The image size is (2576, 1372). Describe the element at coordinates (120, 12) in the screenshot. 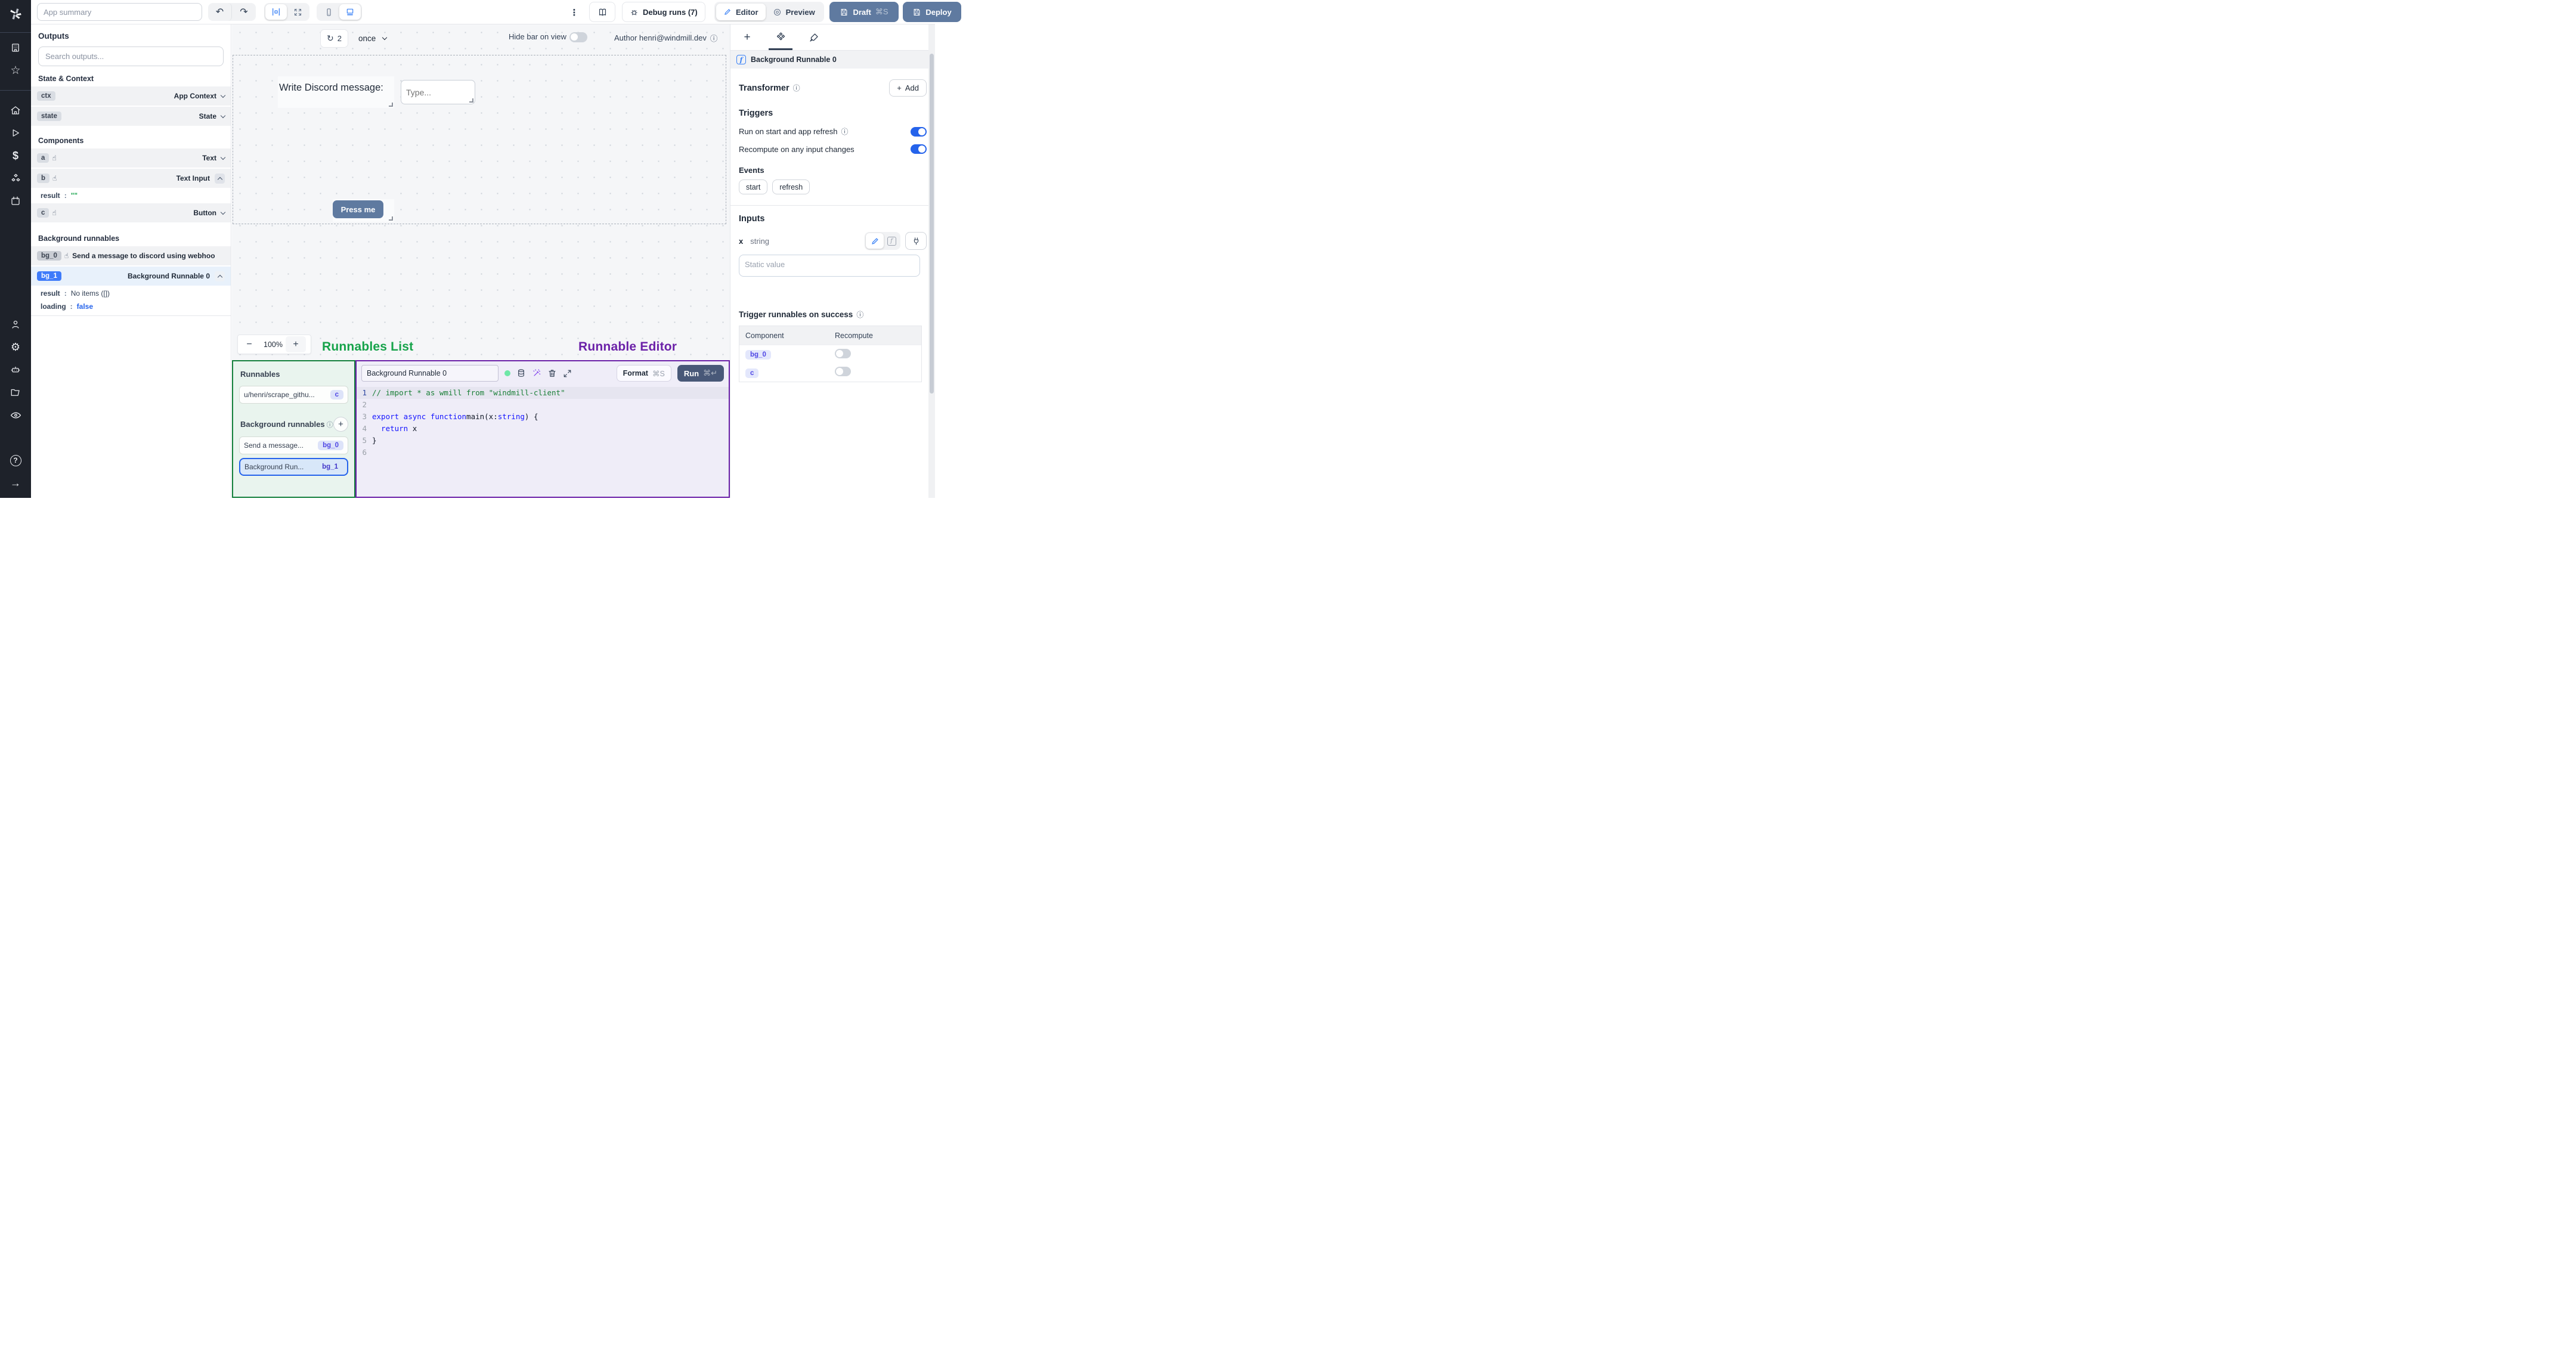

I see `app-summary-input` at that location.